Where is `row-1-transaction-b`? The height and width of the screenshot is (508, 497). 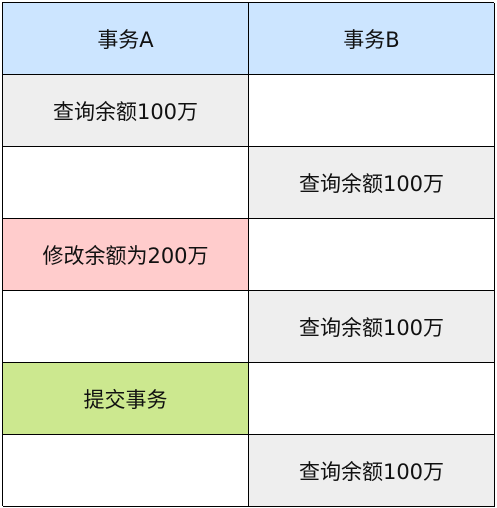 row-1-transaction-b is located at coordinates (372, 111).